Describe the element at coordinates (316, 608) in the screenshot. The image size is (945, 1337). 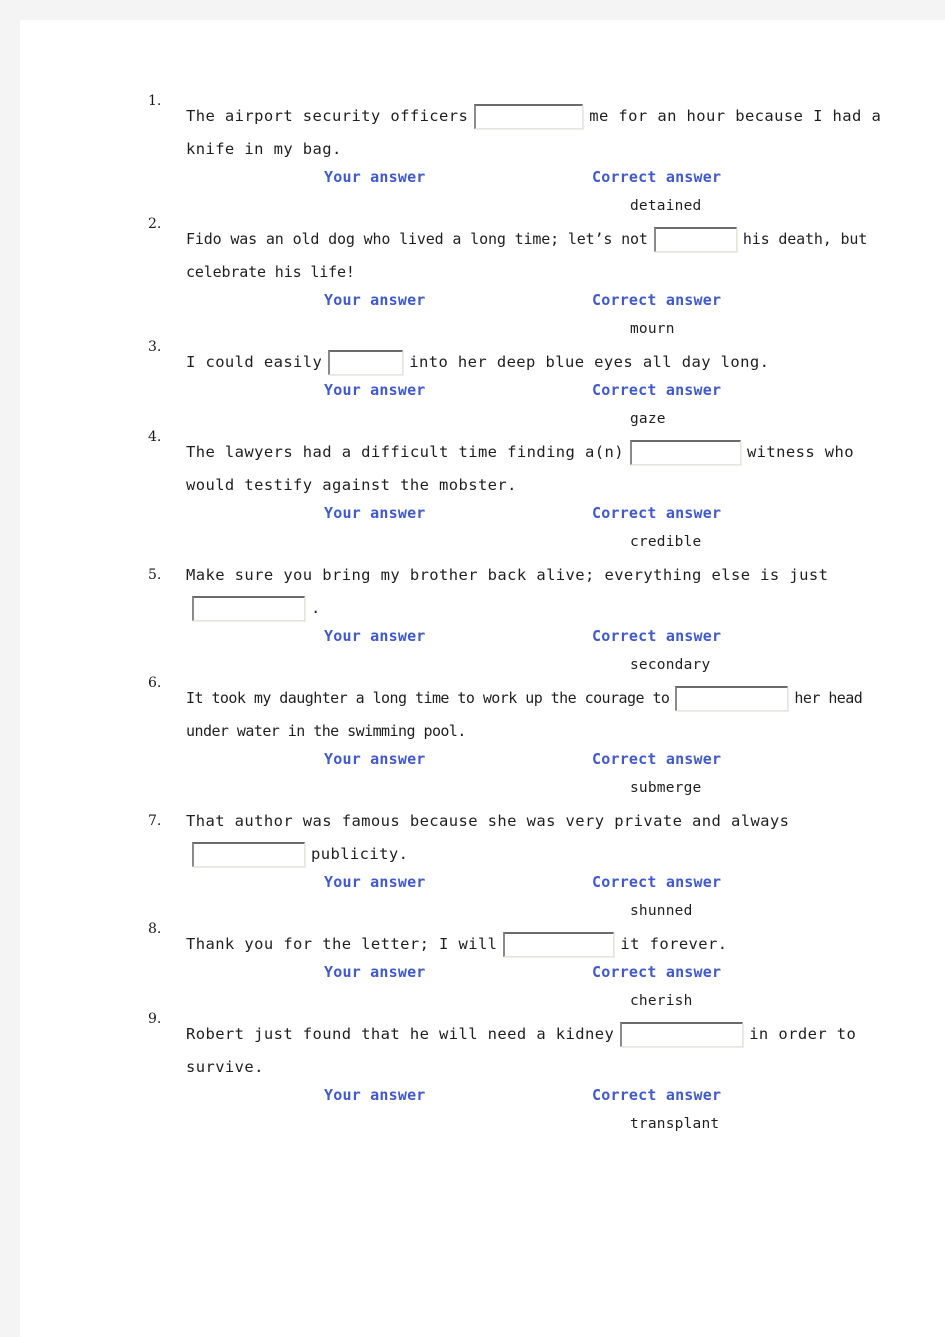
I see `sentence-text: .` at that location.